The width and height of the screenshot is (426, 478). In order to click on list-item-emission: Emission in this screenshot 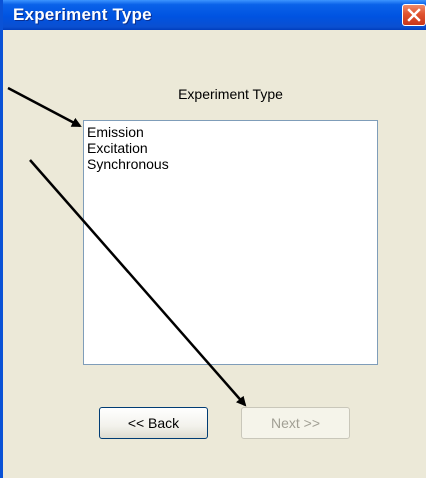, I will do `click(231, 132)`.